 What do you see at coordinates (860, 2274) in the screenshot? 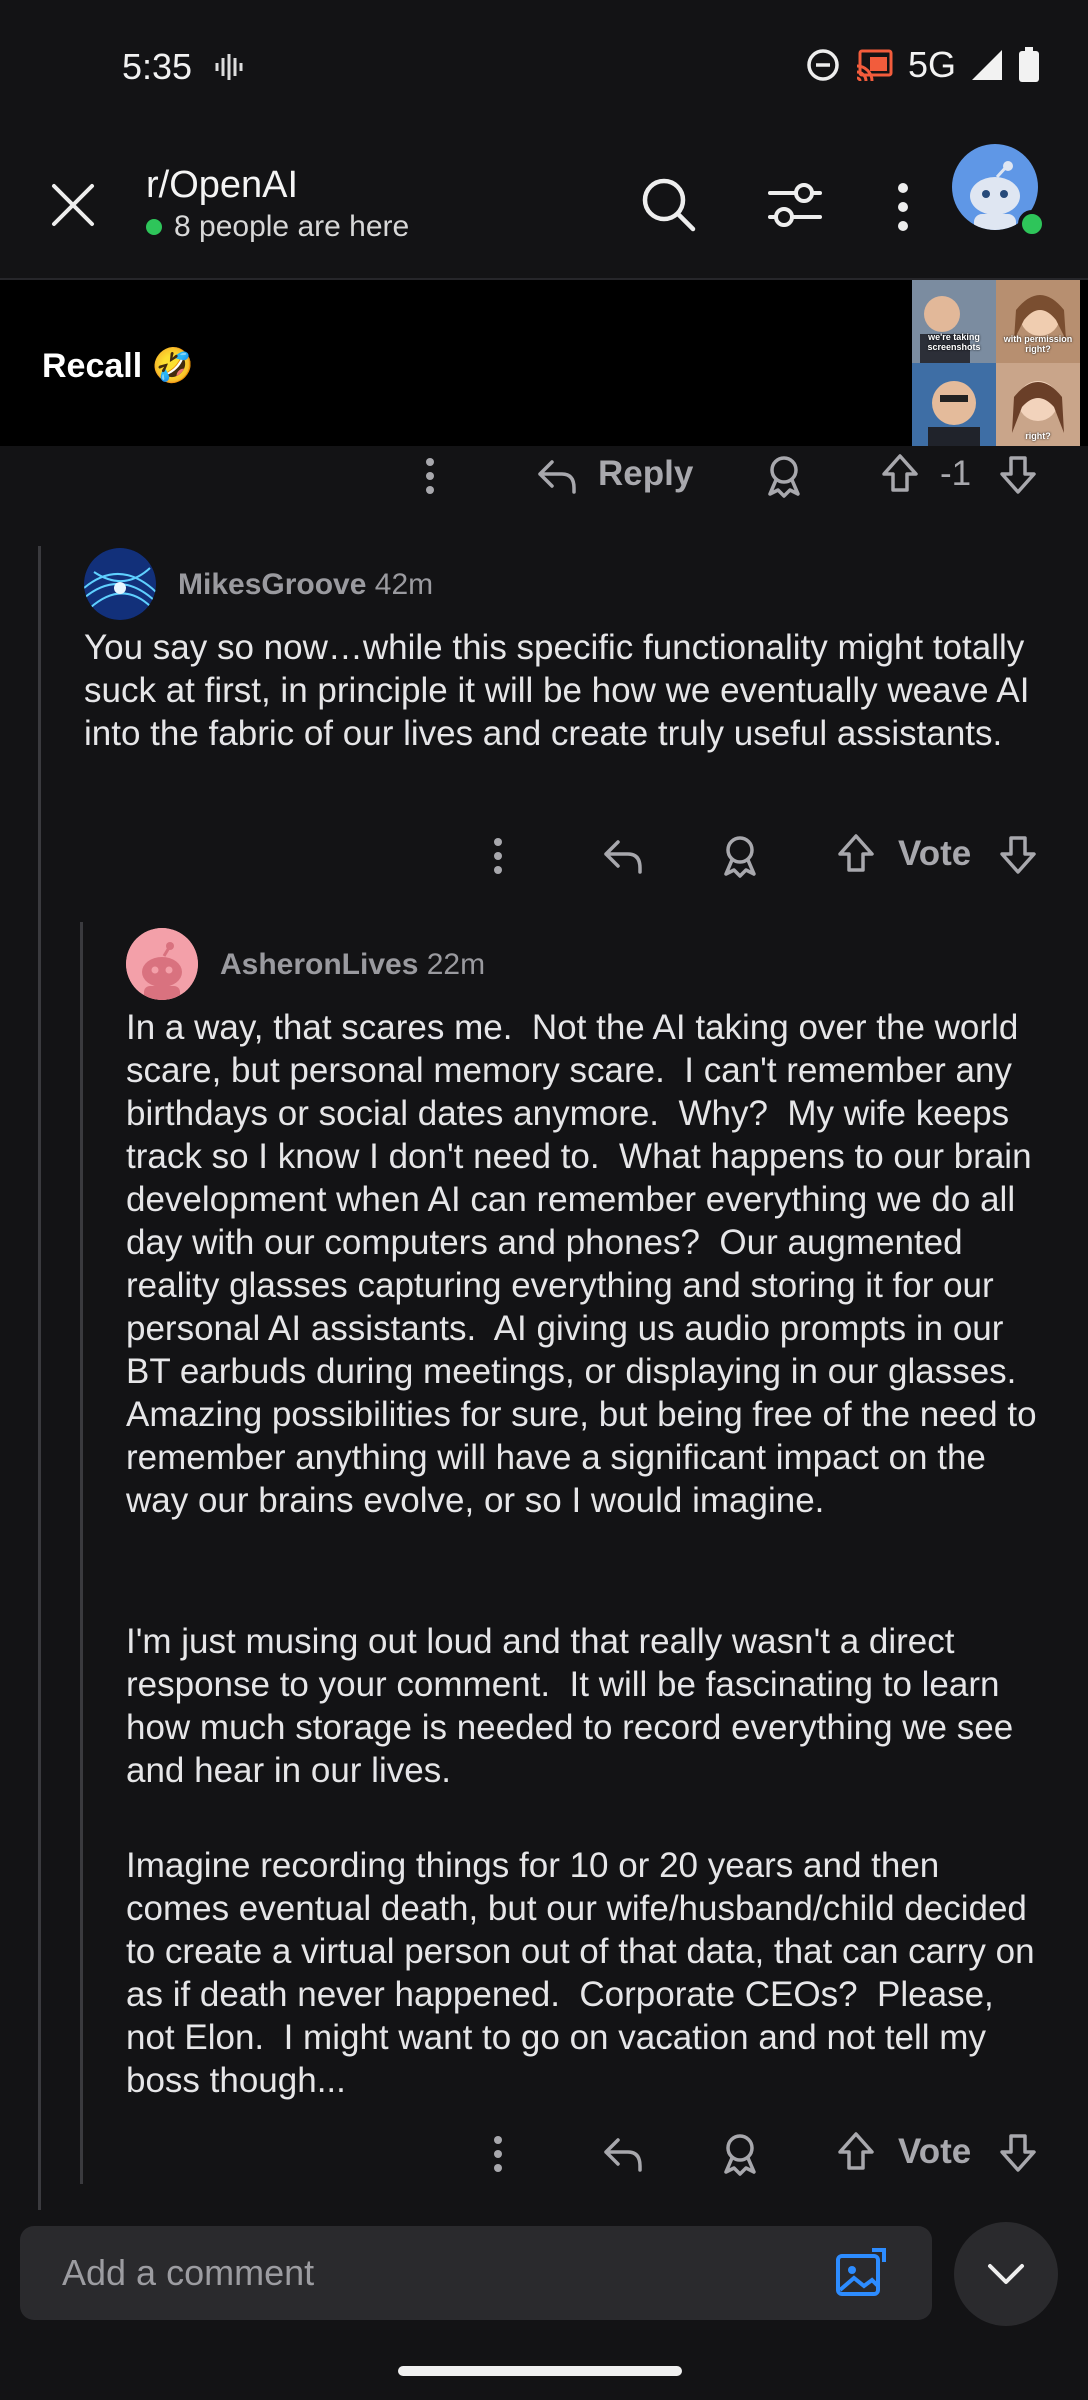
I see `image-upload-icon` at bounding box center [860, 2274].